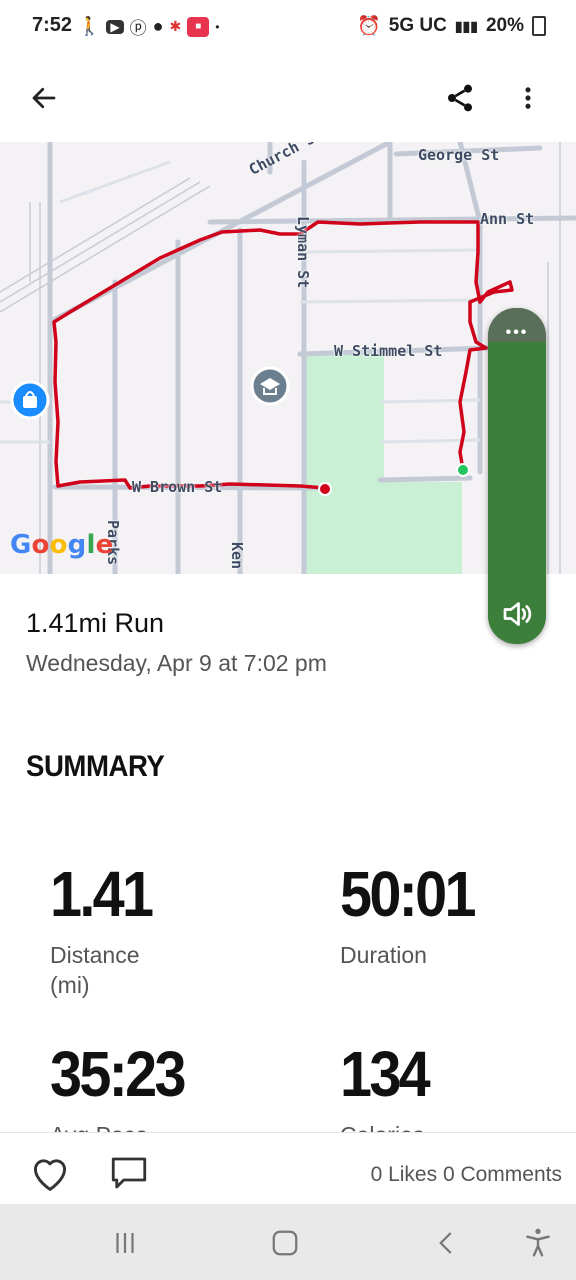 Image resolution: width=576 pixels, height=1280 pixels. What do you see at coordinates (288, 1168) in the screenshot?
I see `social-footer: 0 Likes 0 Comments` at bounding box center [288, 1168].